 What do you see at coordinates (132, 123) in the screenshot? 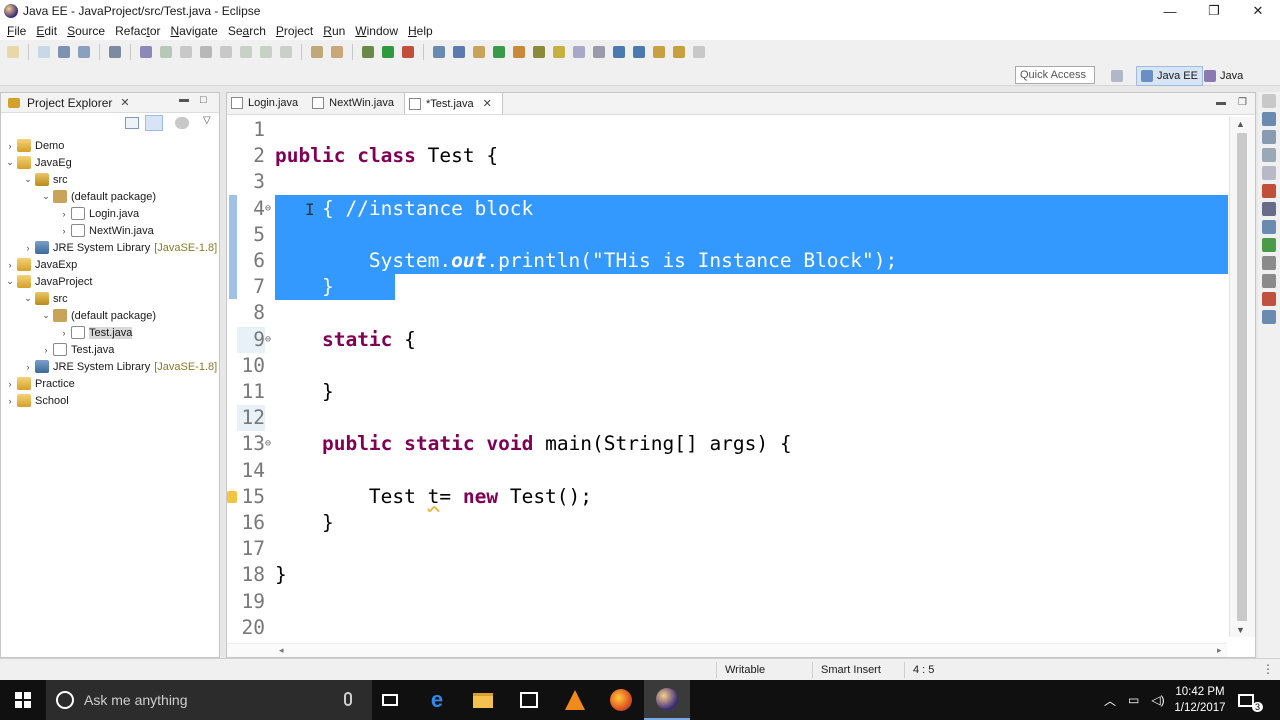
I see `collapse-all-icon` at bounding box center [132, 123].